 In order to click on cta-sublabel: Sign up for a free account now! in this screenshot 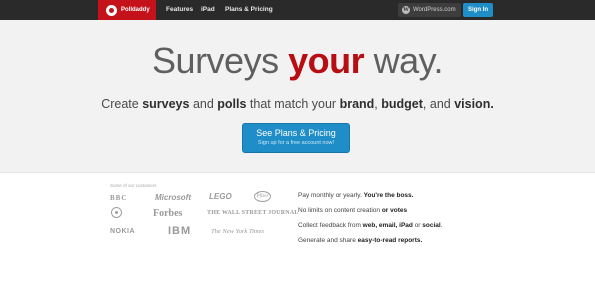, I will do `click(296, 143)`.